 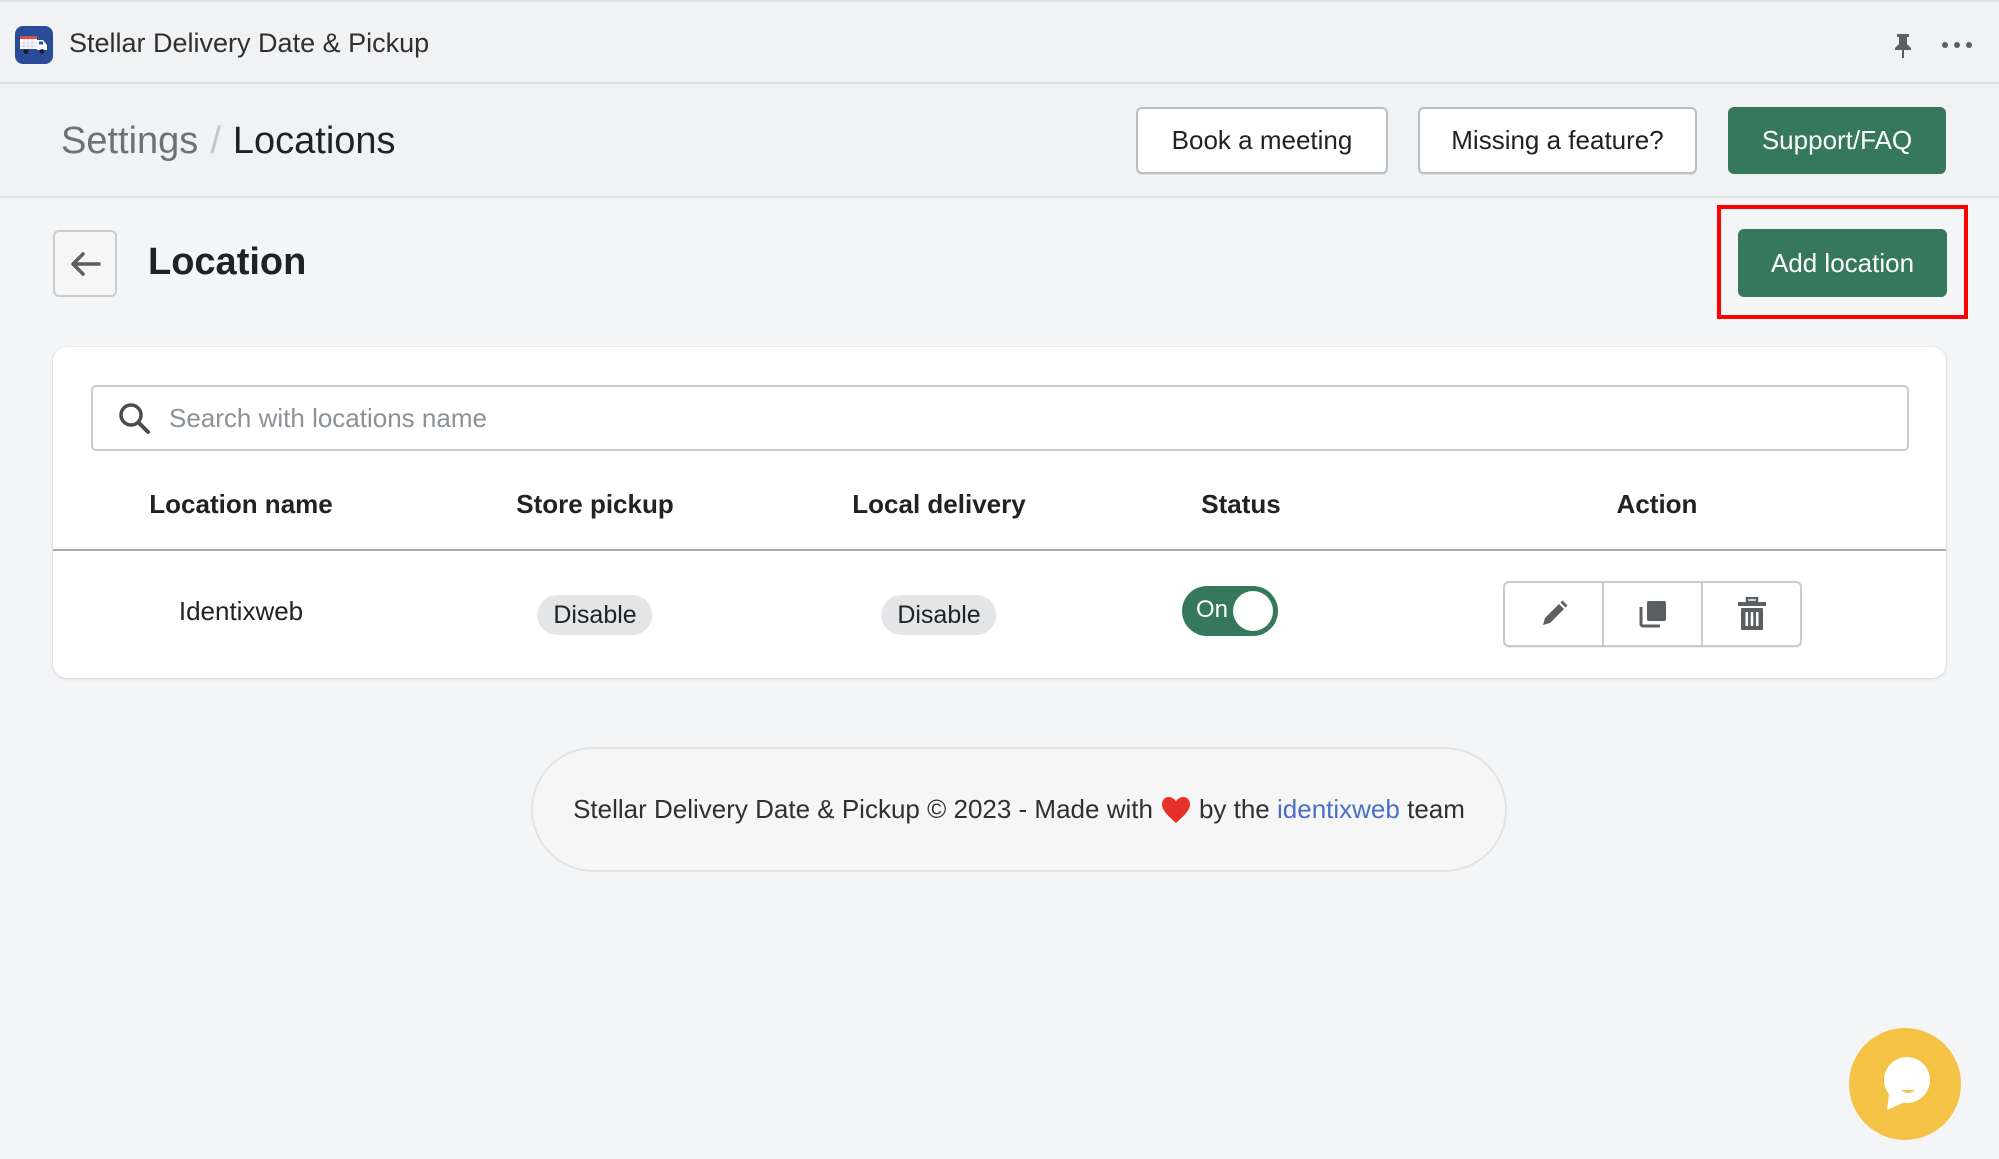 I want to click on app-title: Stellar Delivery Date & Pickup, so click(x=249, y=43).